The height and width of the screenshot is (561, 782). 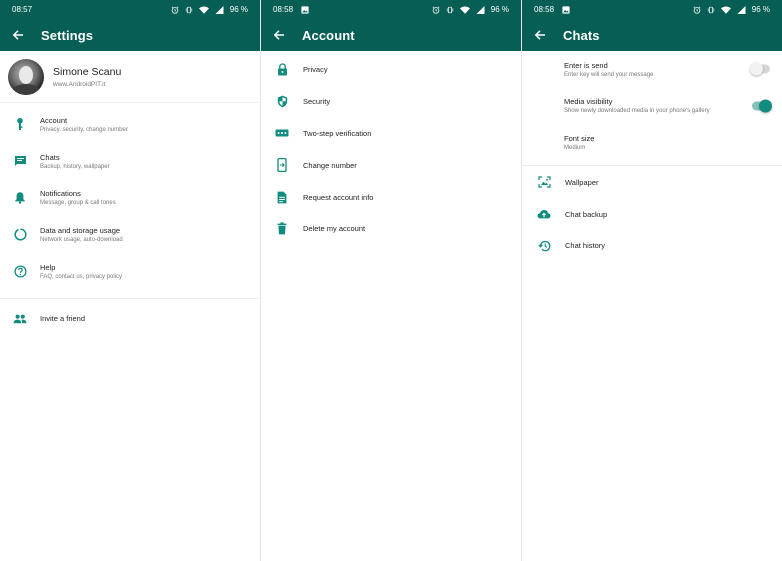 What do you see at coordinates (48, 268) in the screenshot?
I see `item-label: Help` at bounding box center [48, 268].